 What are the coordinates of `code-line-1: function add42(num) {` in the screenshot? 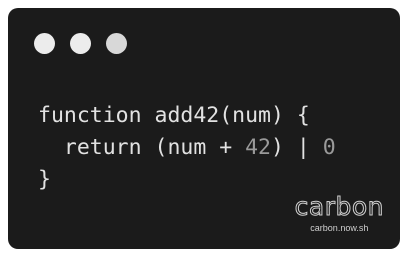 It's located at (174, 115).